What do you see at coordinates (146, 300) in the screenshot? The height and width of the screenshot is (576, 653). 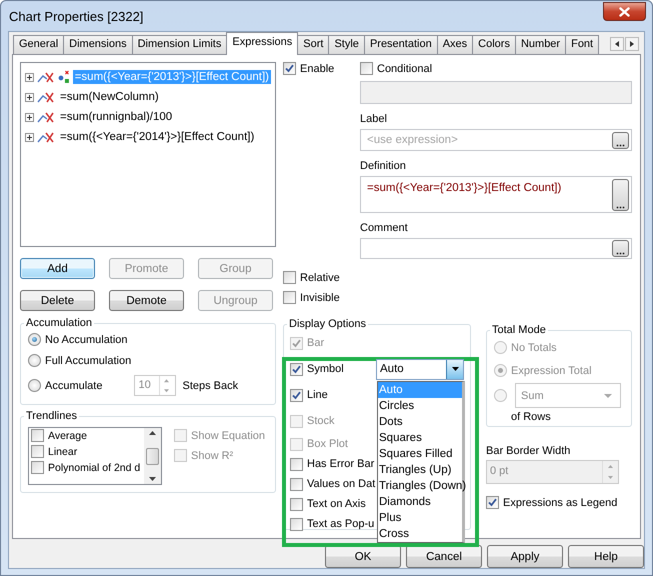 I see `demote-button: Demote` at bounding box center [146, 300].